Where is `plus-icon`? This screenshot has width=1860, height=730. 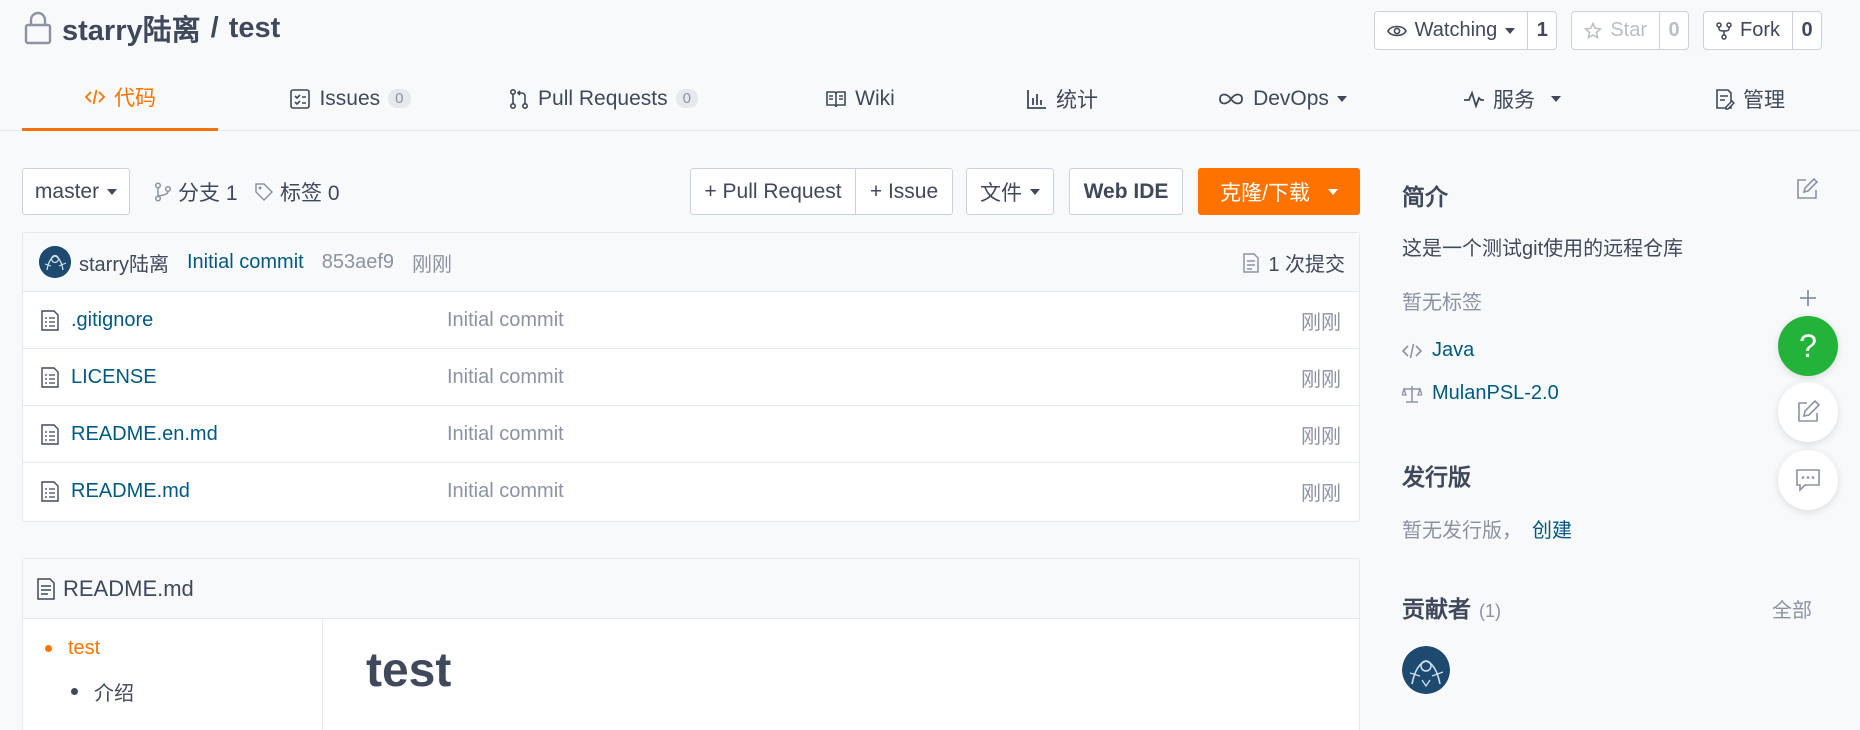 plus-icon is located at coordinates (1808, 298).